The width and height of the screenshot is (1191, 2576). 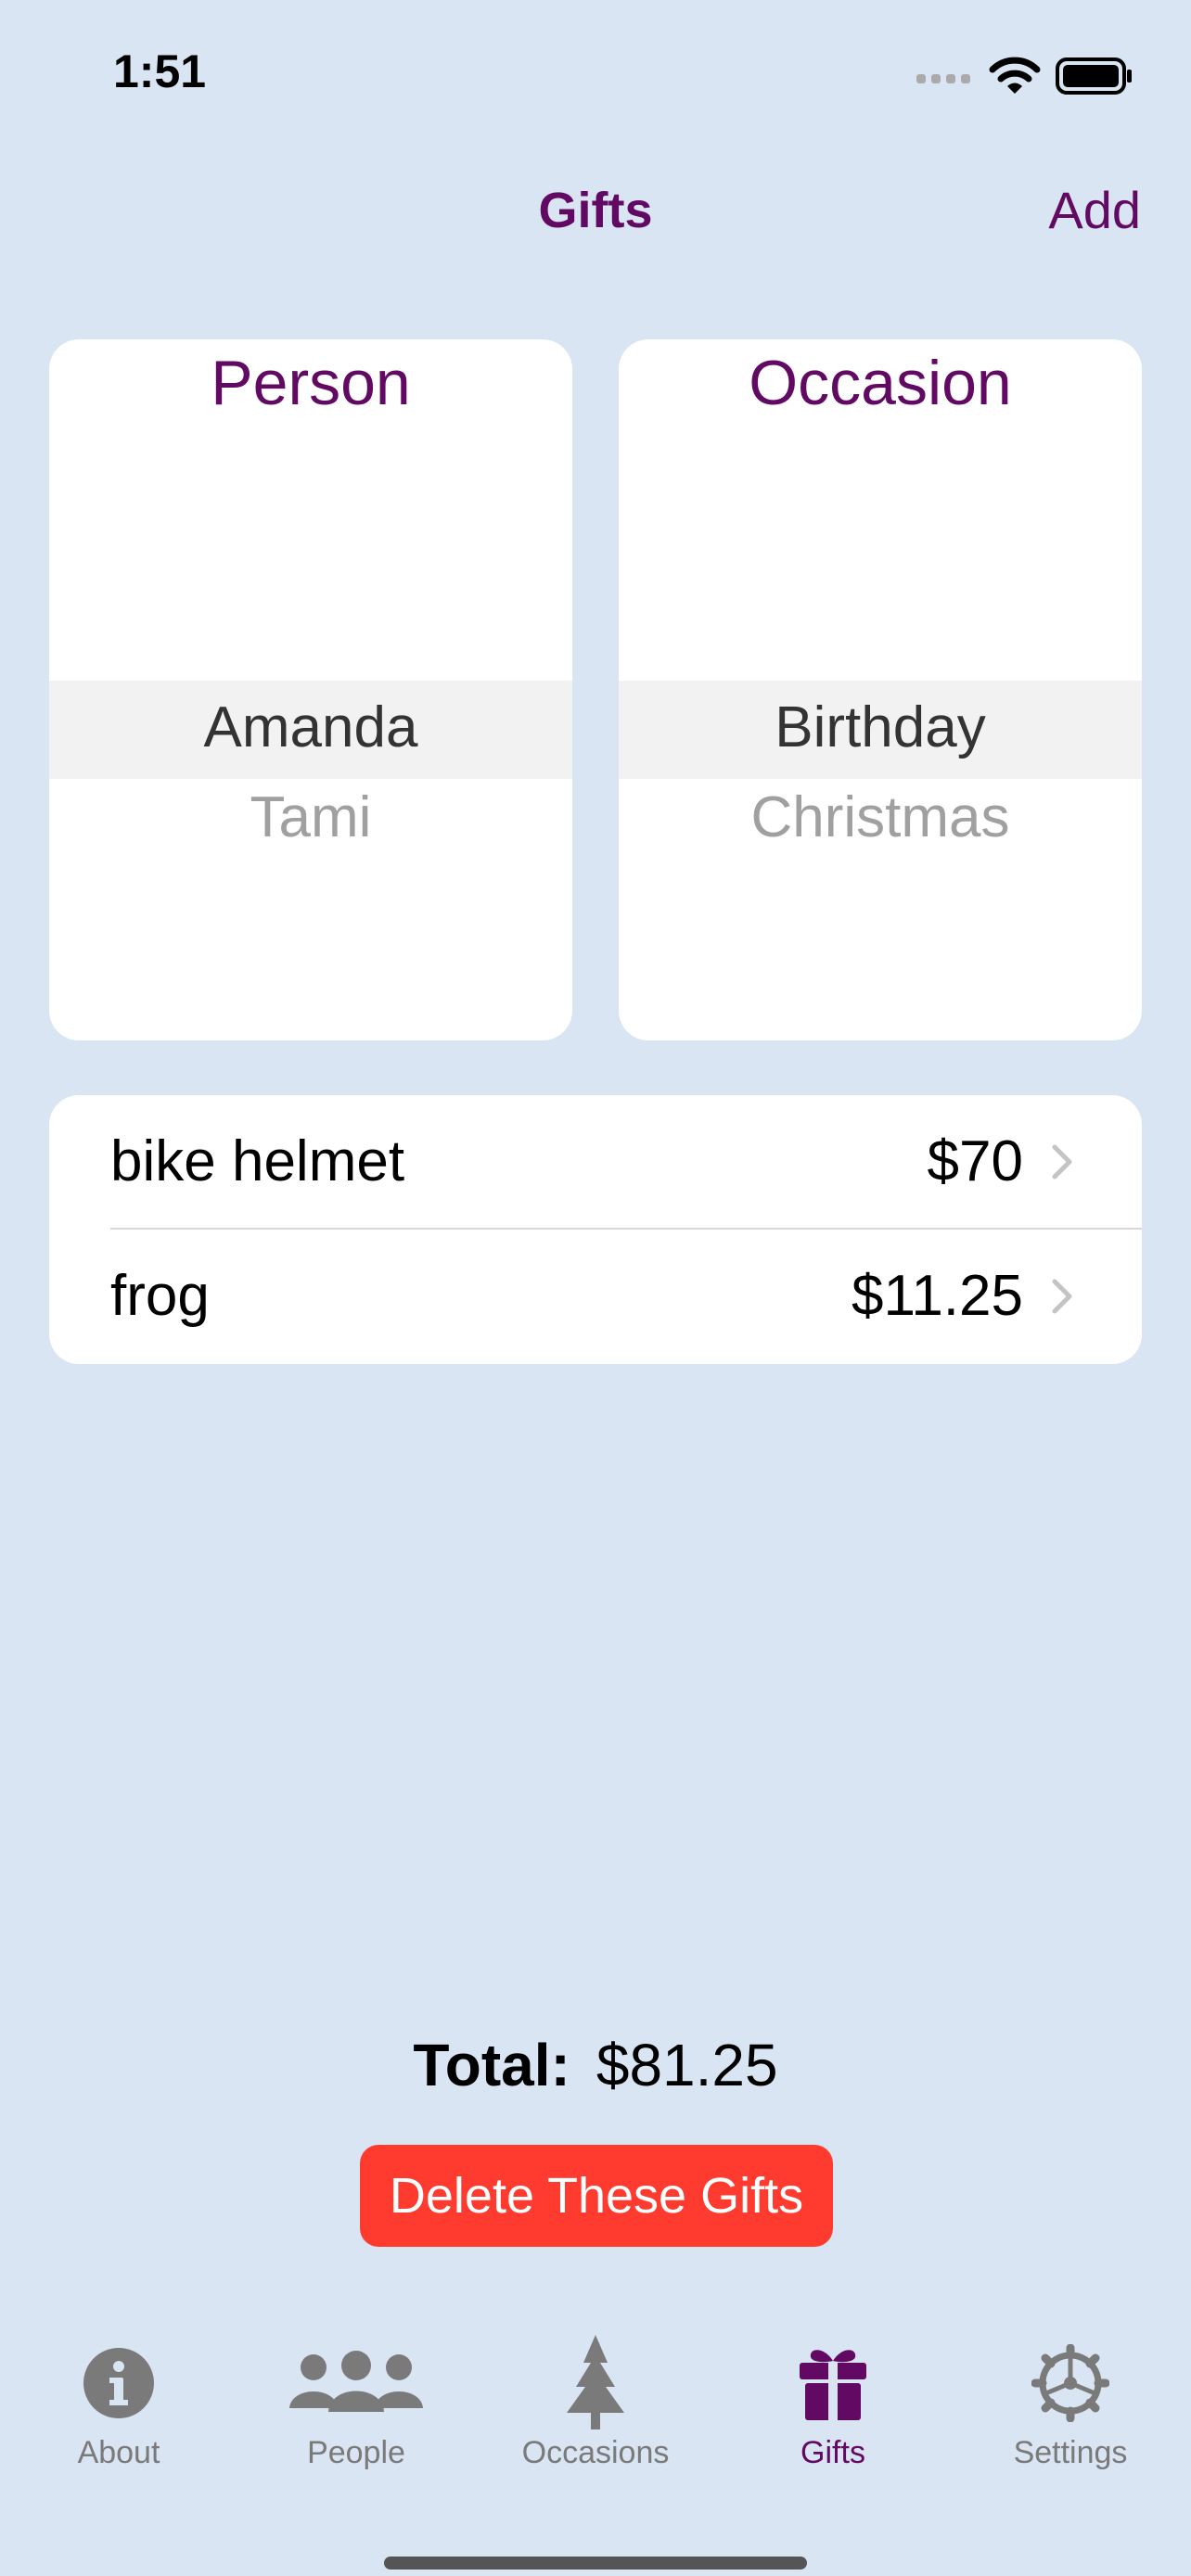 What do you see at coordinates (1095, 210) in the screenshot?
I see `add-button: Add` at bounding box center [1095, 210].